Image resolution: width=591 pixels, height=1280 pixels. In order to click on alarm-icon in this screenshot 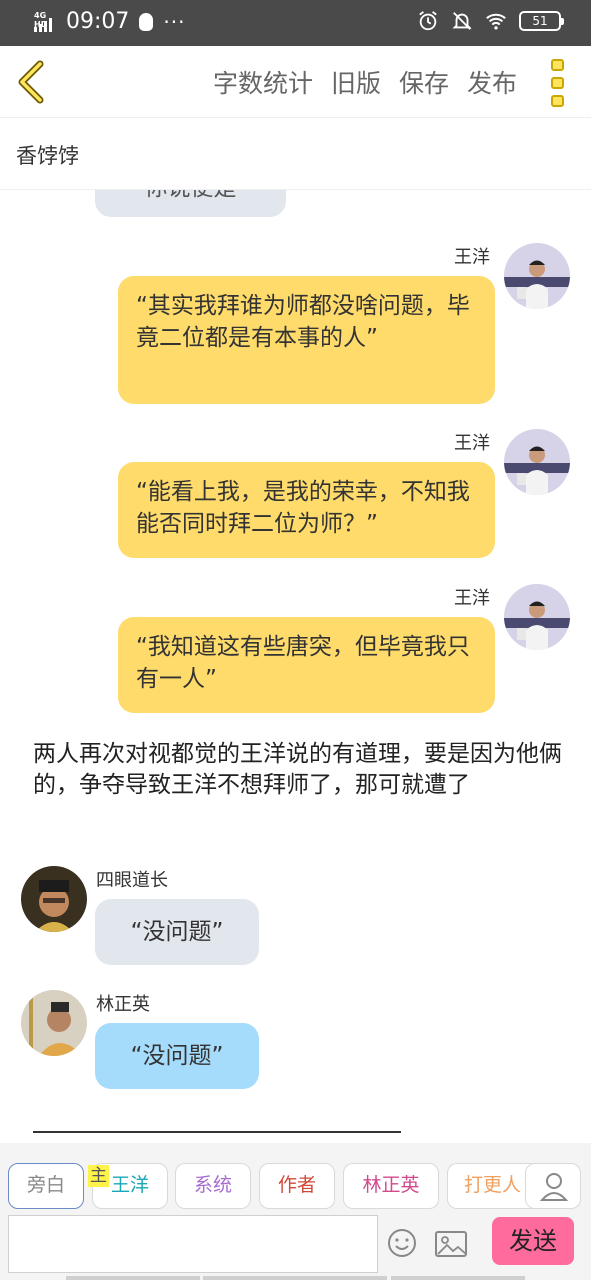, I will do `click(428, 21)`.